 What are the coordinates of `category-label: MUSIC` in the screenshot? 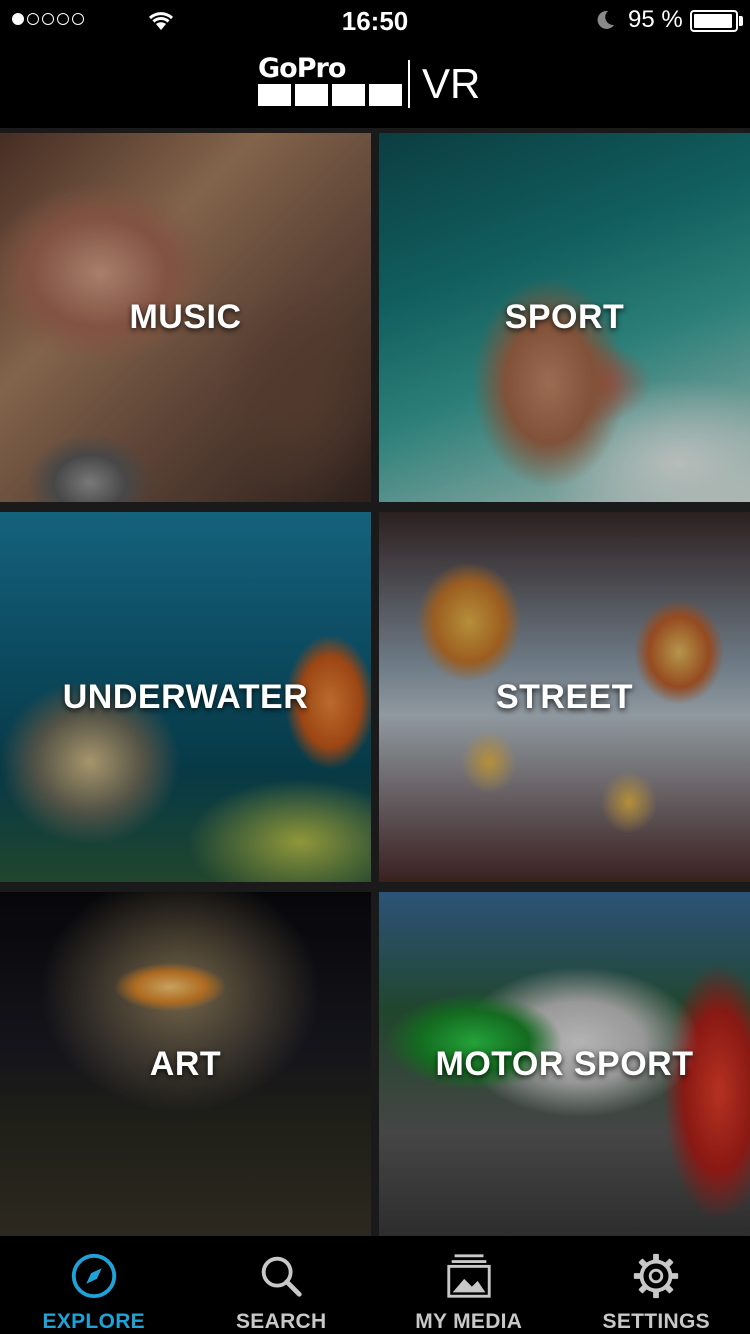 It's located at (185, 317).